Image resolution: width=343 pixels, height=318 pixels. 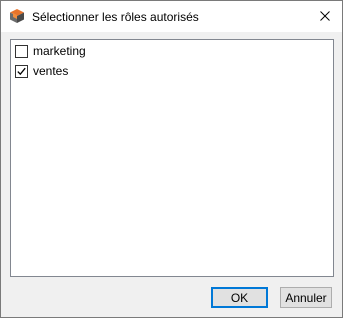 I want to click on close-icon, so click(x=325, y=17).